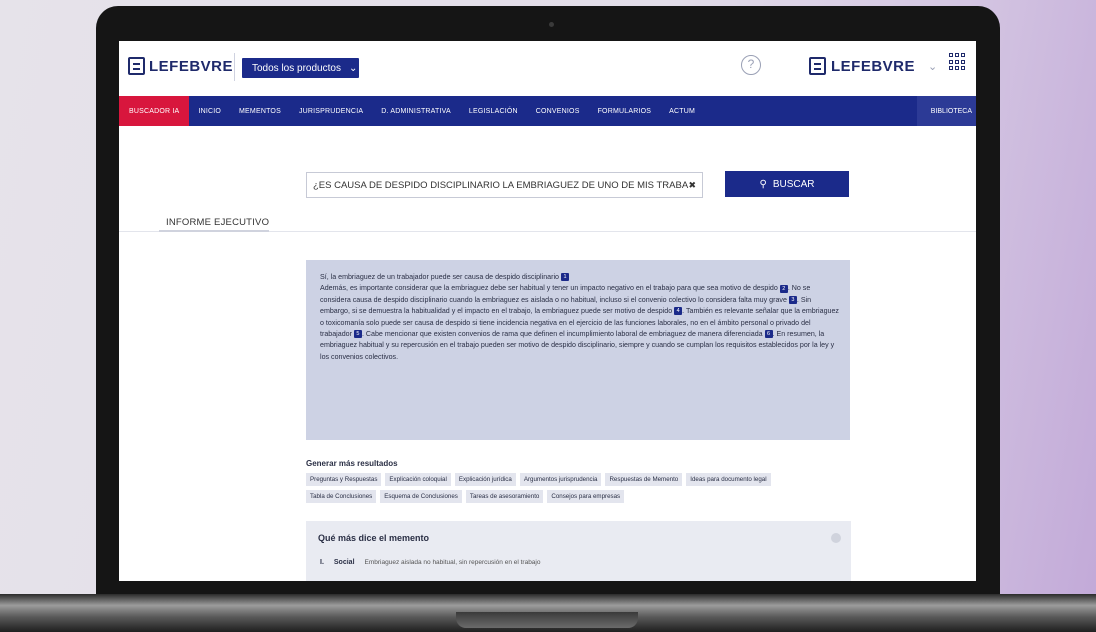  I want to click on account-logo-text: LEFEBVRE, so click(873, 66).